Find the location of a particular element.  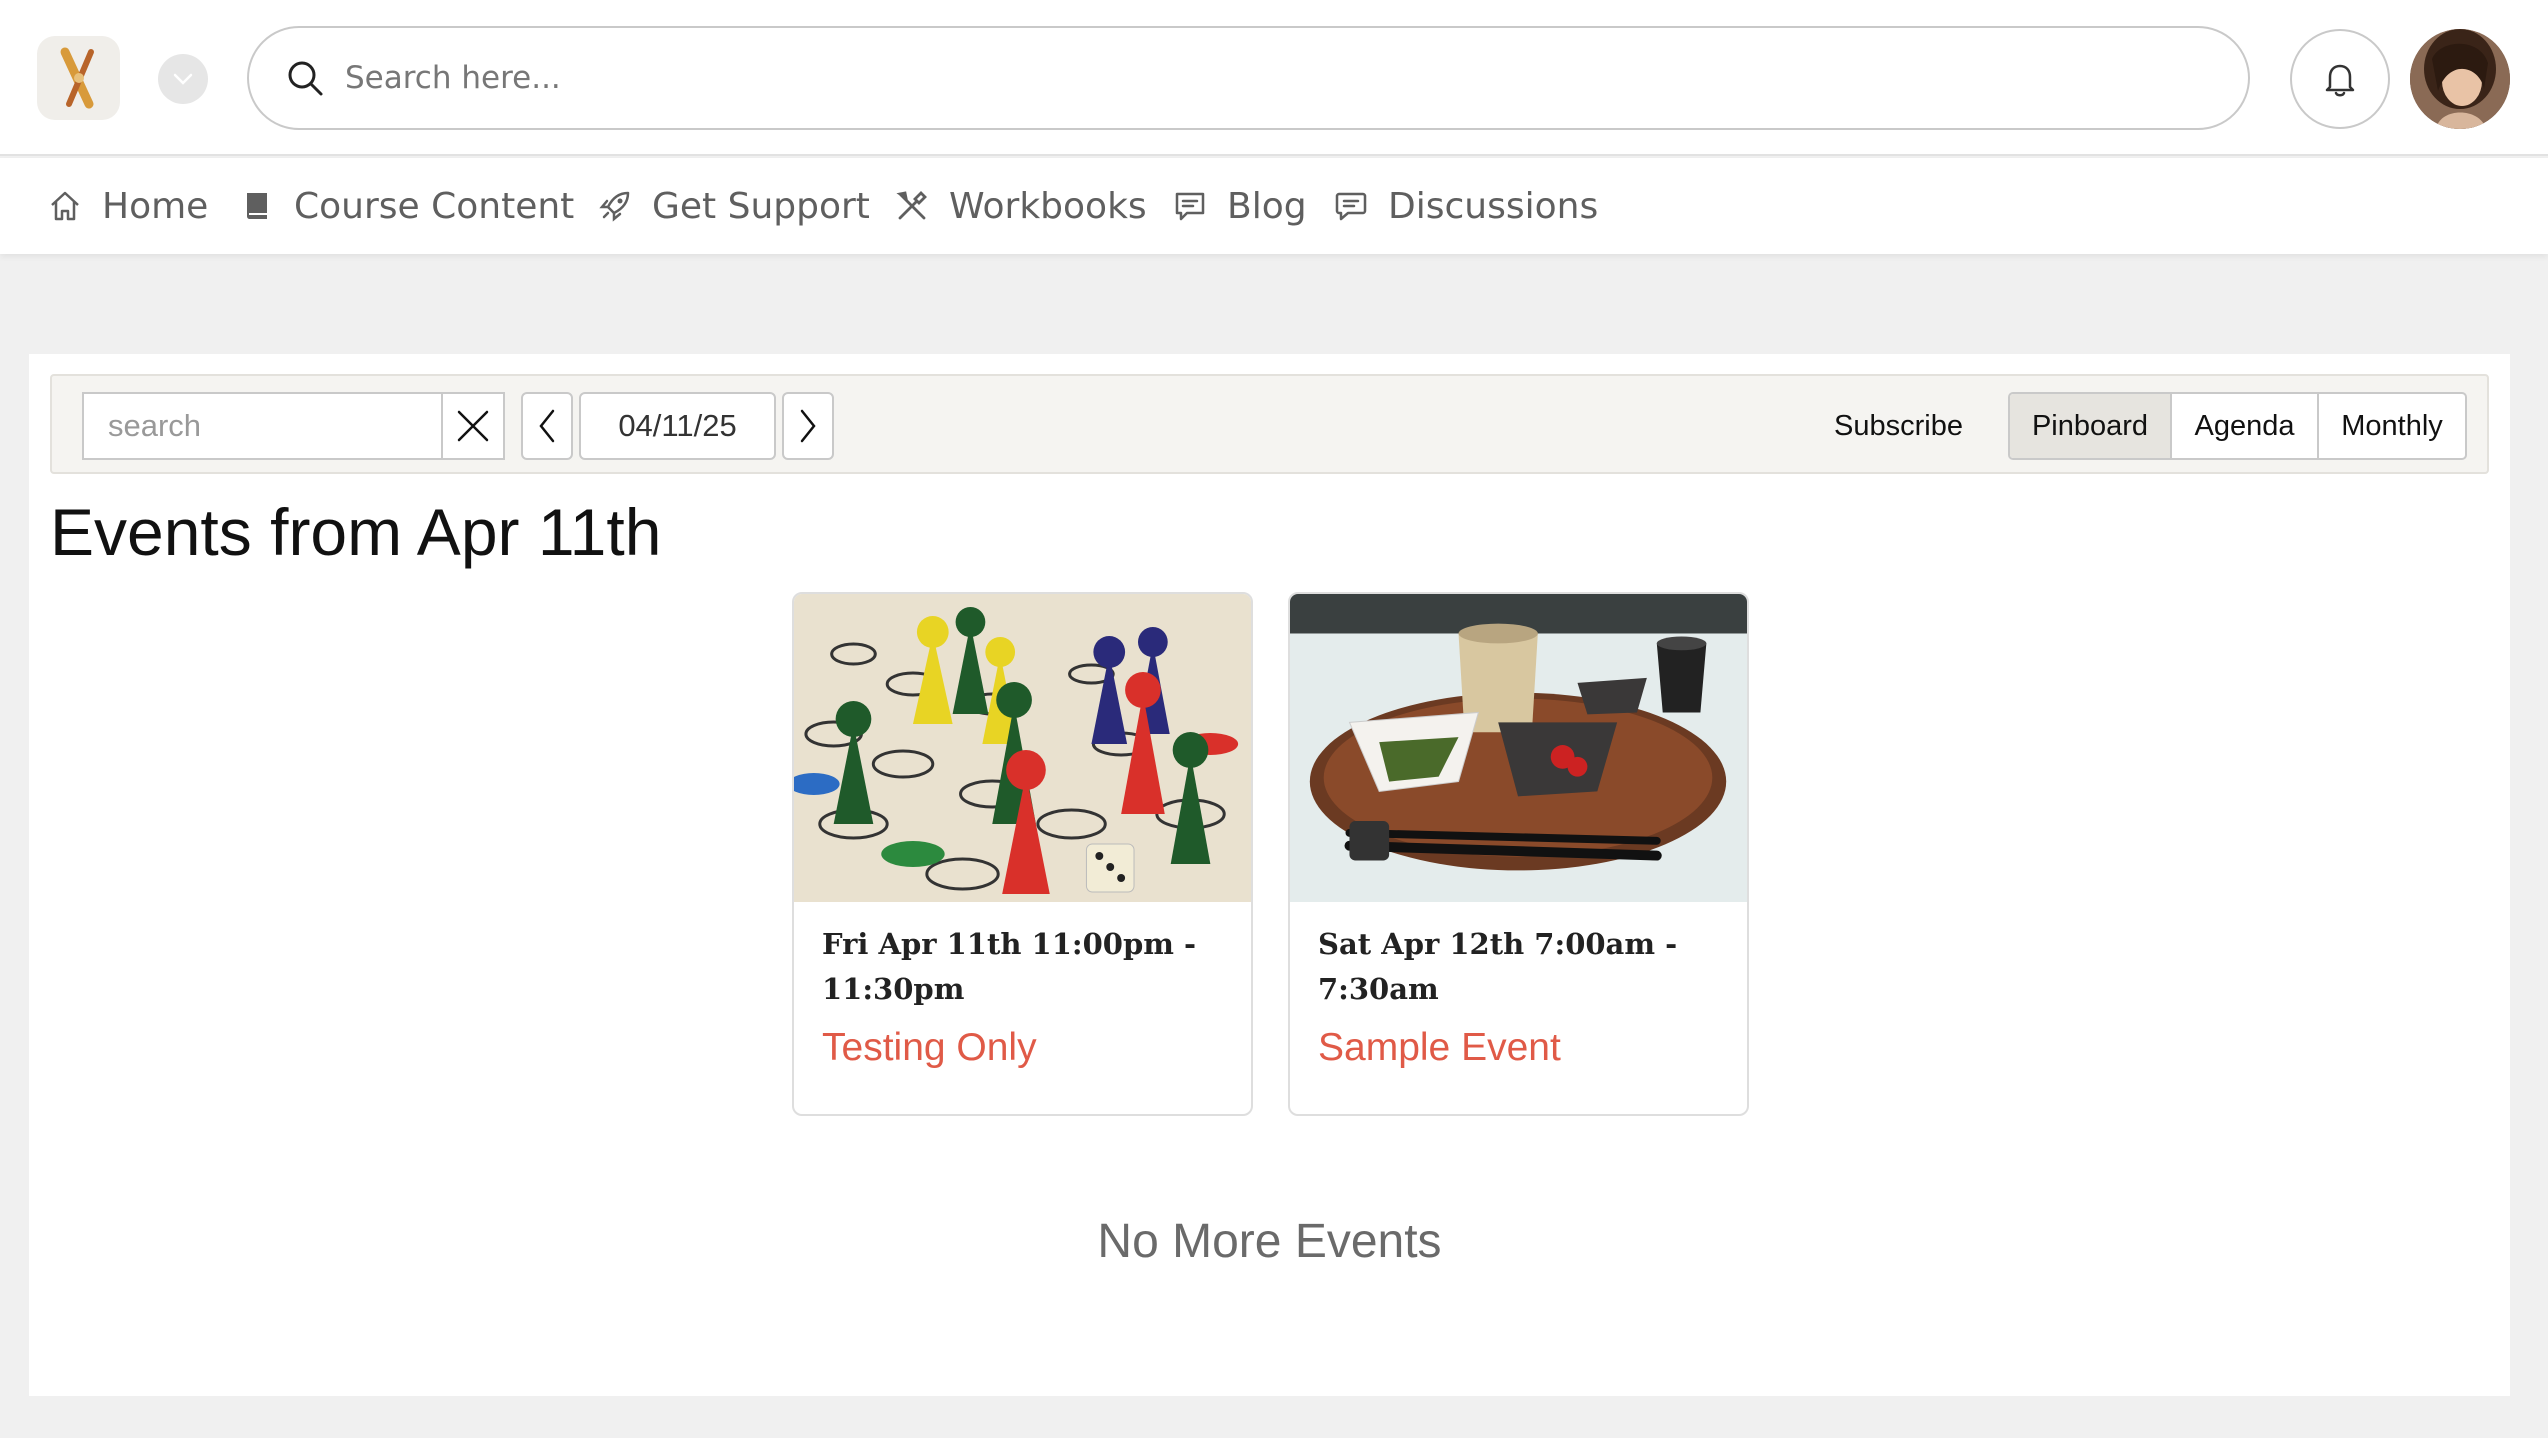

bell-icon is located at coordinates (2340, 80).